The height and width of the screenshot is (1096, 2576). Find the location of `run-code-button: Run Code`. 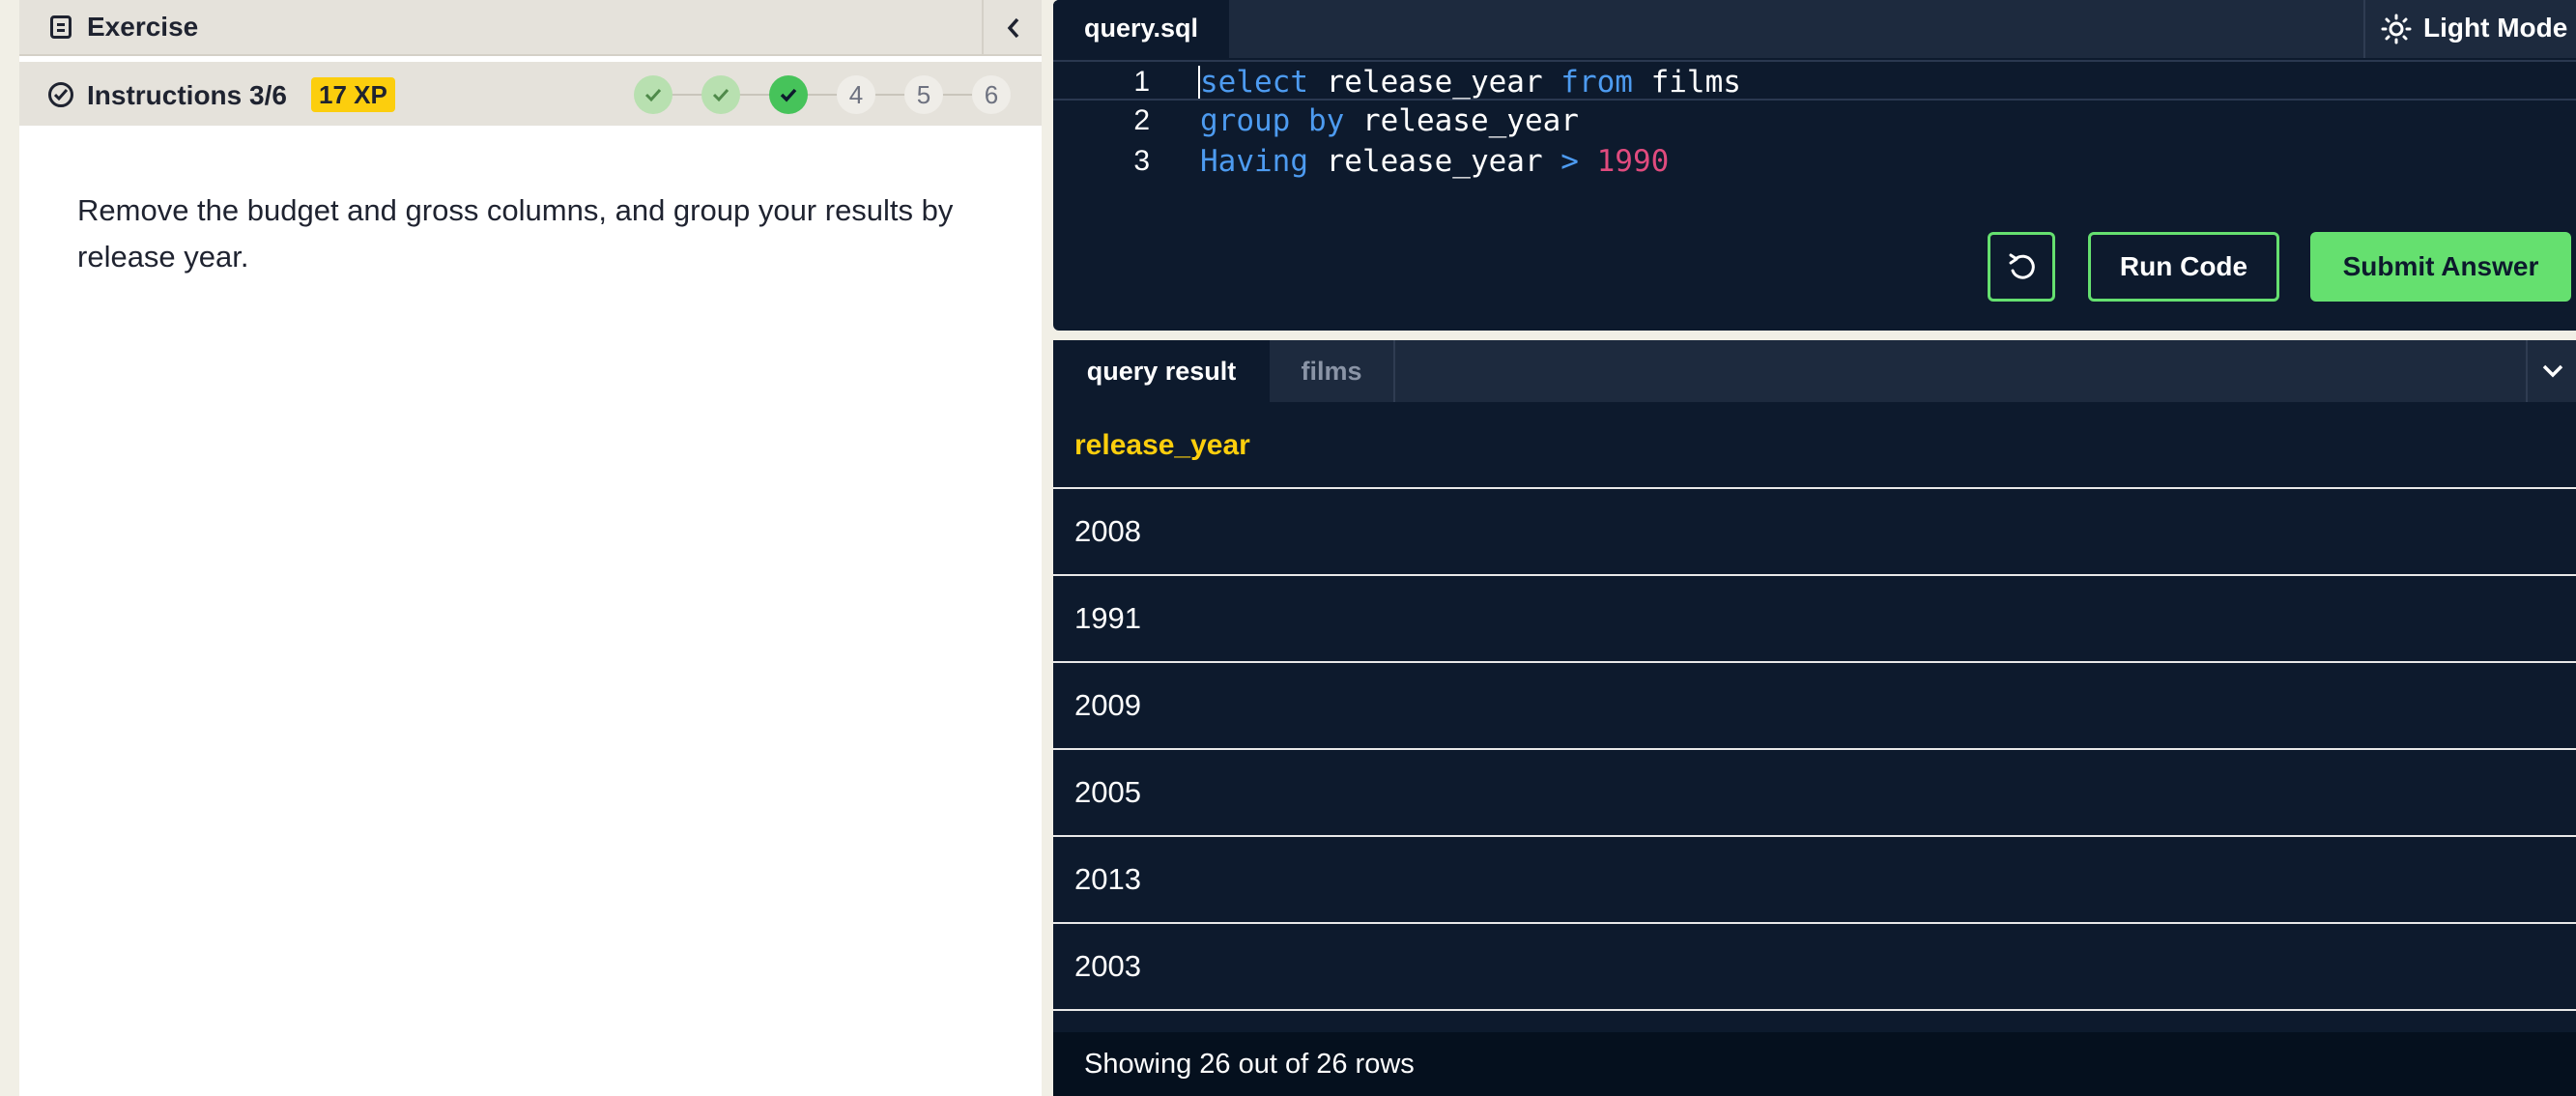

run-code-button: Run Code is located at coordinates (2184, 267).